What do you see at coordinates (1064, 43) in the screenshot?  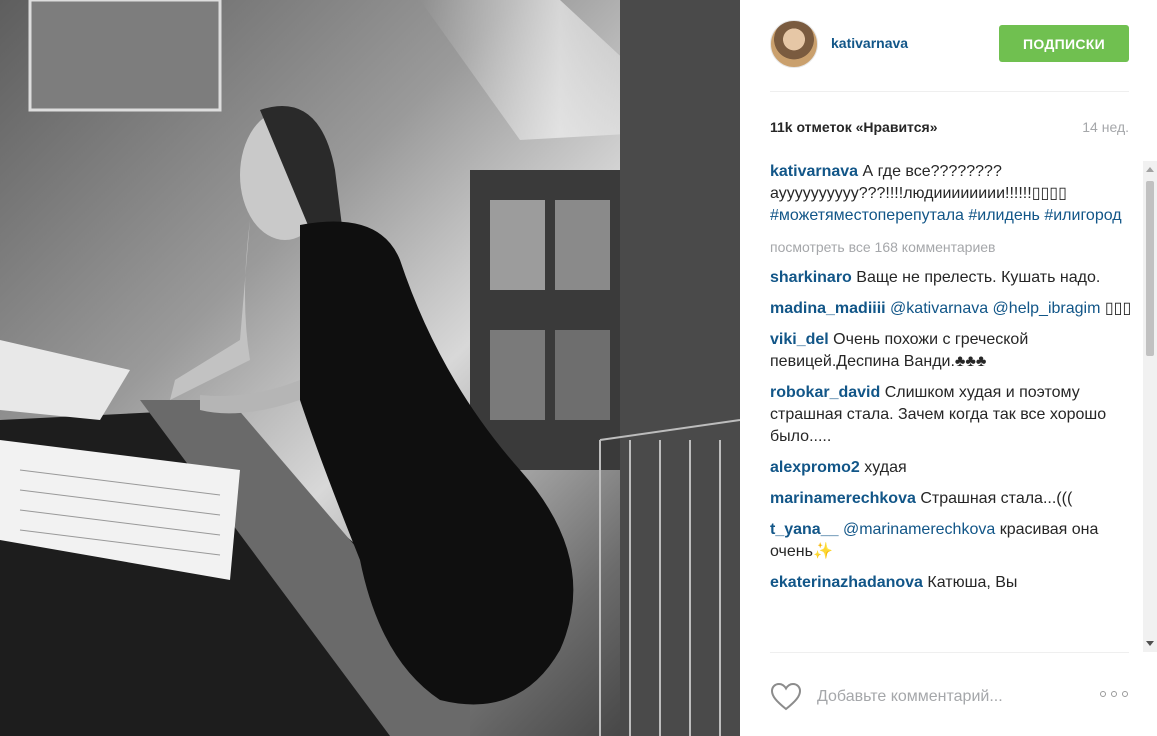 I see `follow-button: ПОДПИСКИ` at bounding box center [1064, 43].